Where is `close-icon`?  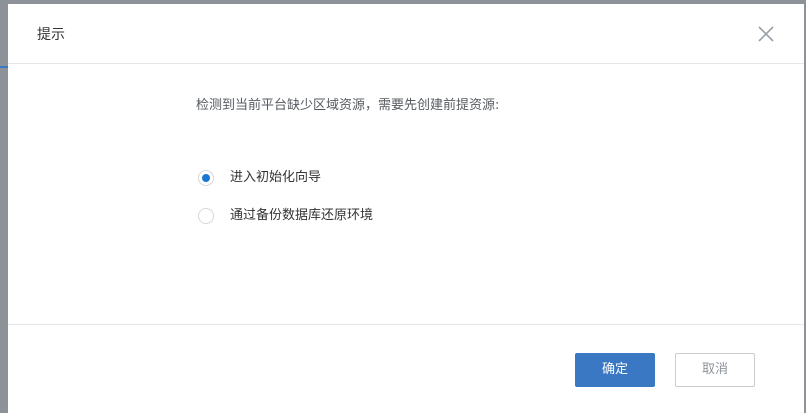
close-icon is located at coordinates (766, 34).